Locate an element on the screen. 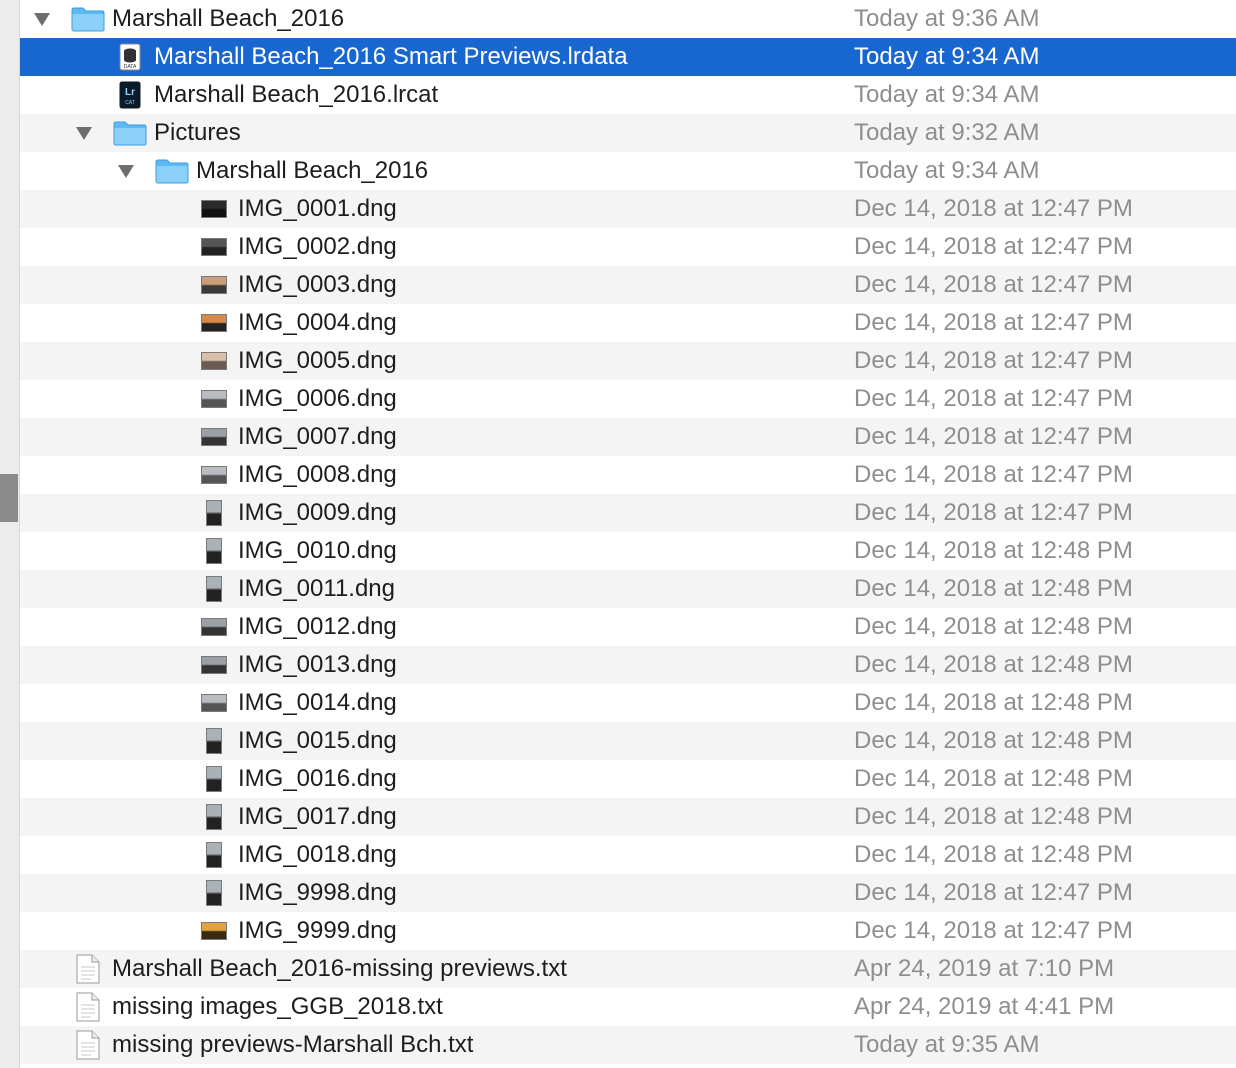 The width and height of the screenshot is (1236, 1068). folder-row: Pictures Today at 9:32 AM is located at coordinates (628, 133).